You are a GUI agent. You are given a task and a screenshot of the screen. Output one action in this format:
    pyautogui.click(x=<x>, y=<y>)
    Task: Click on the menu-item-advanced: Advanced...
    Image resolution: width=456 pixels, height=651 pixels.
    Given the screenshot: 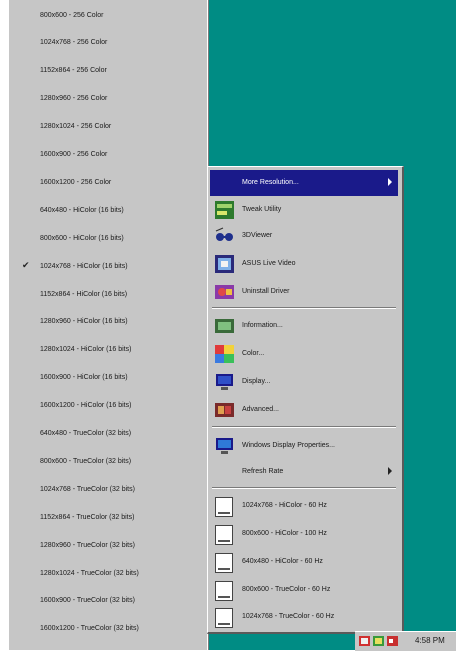 What is the action you would take?
    pyautogui.click(x=304, y=410)
    